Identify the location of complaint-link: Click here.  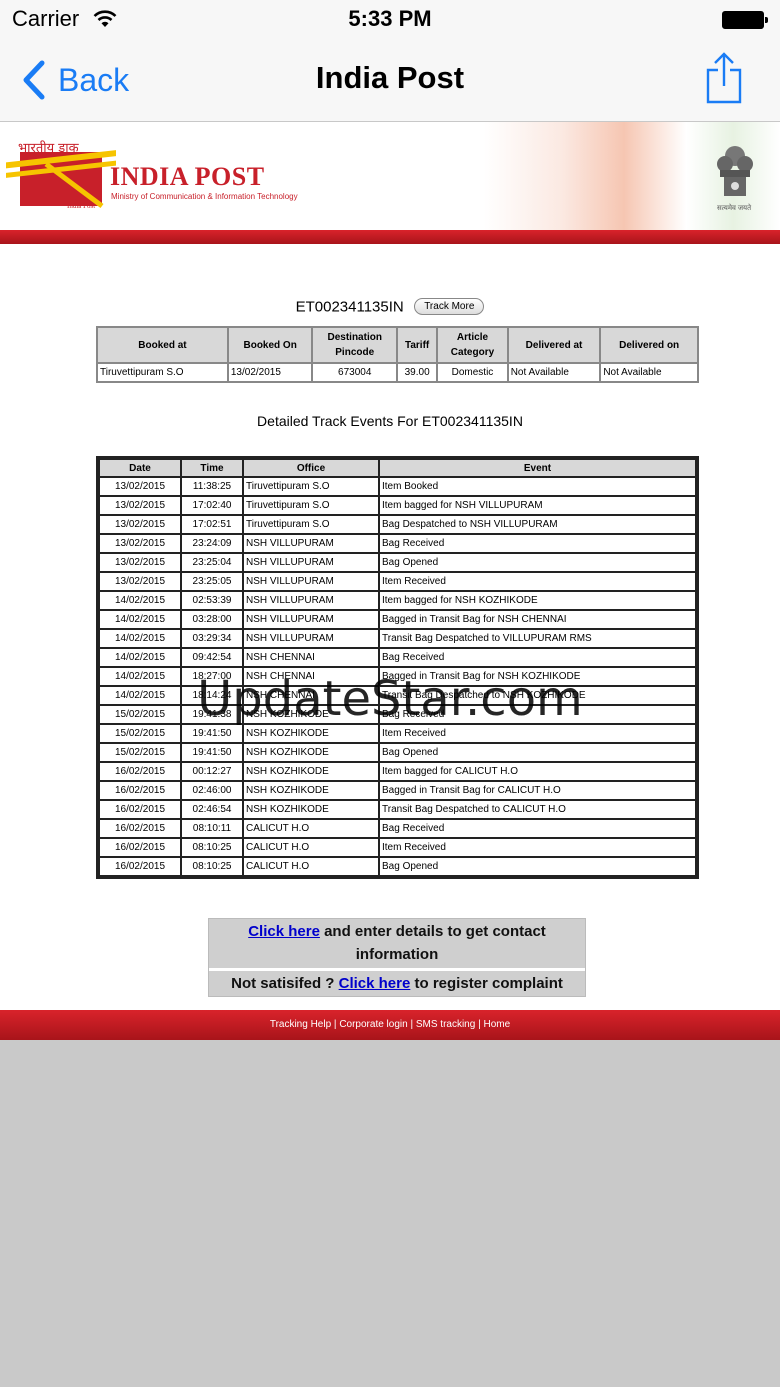
(375, 983).